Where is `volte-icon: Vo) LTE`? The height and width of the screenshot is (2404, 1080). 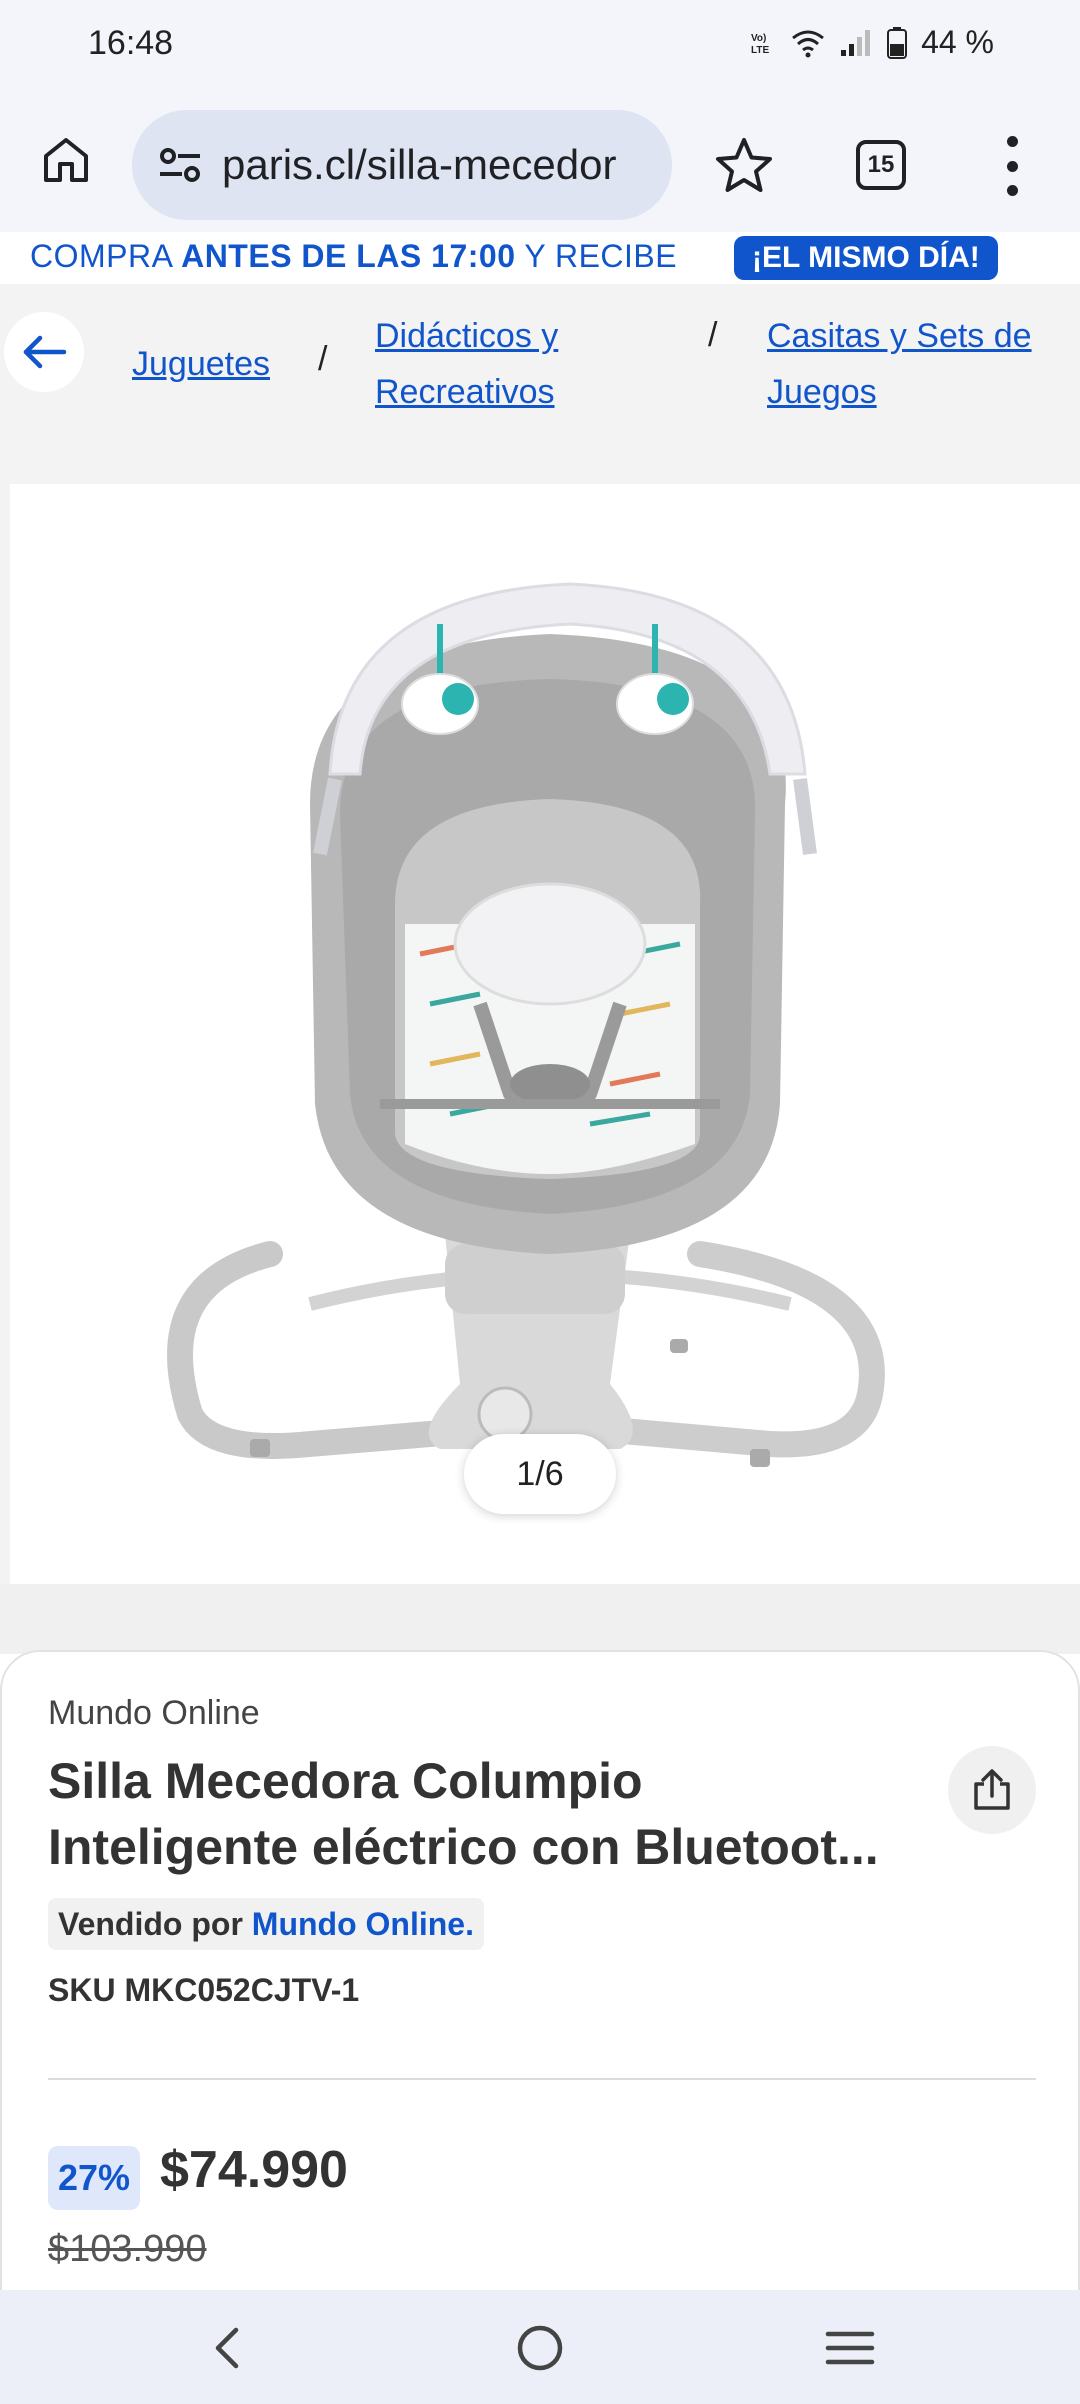 volte-icon: Vo) LTE is located at coordinates (760, 44).